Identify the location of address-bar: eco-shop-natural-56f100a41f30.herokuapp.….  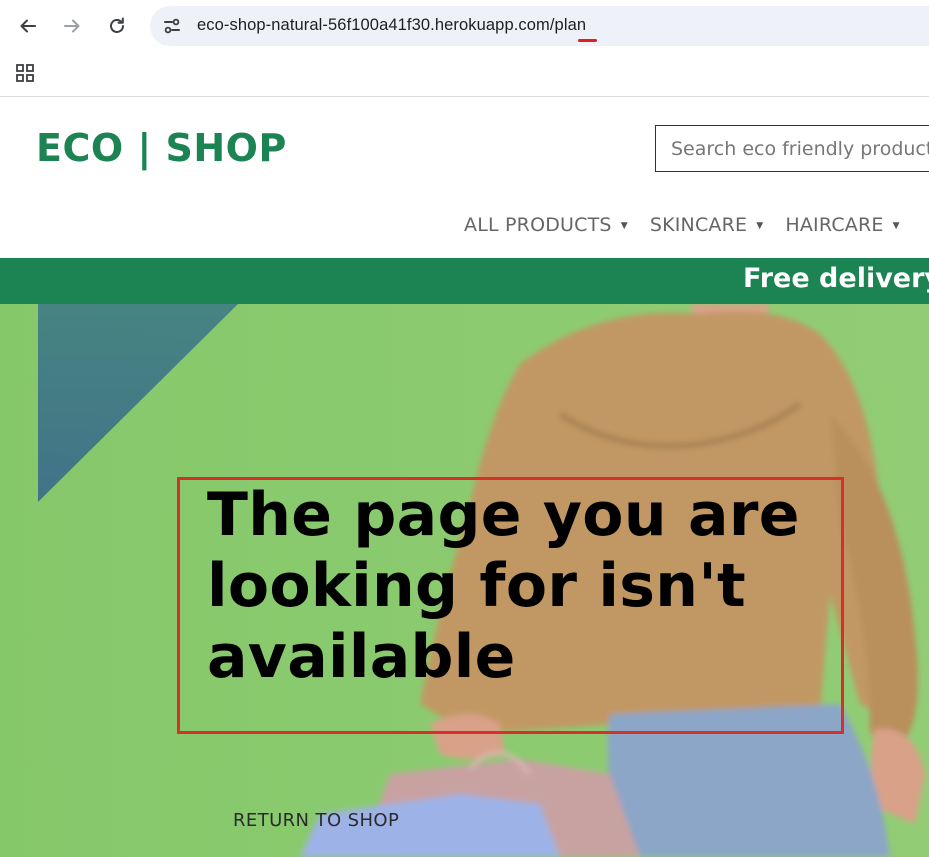
(539, 26).